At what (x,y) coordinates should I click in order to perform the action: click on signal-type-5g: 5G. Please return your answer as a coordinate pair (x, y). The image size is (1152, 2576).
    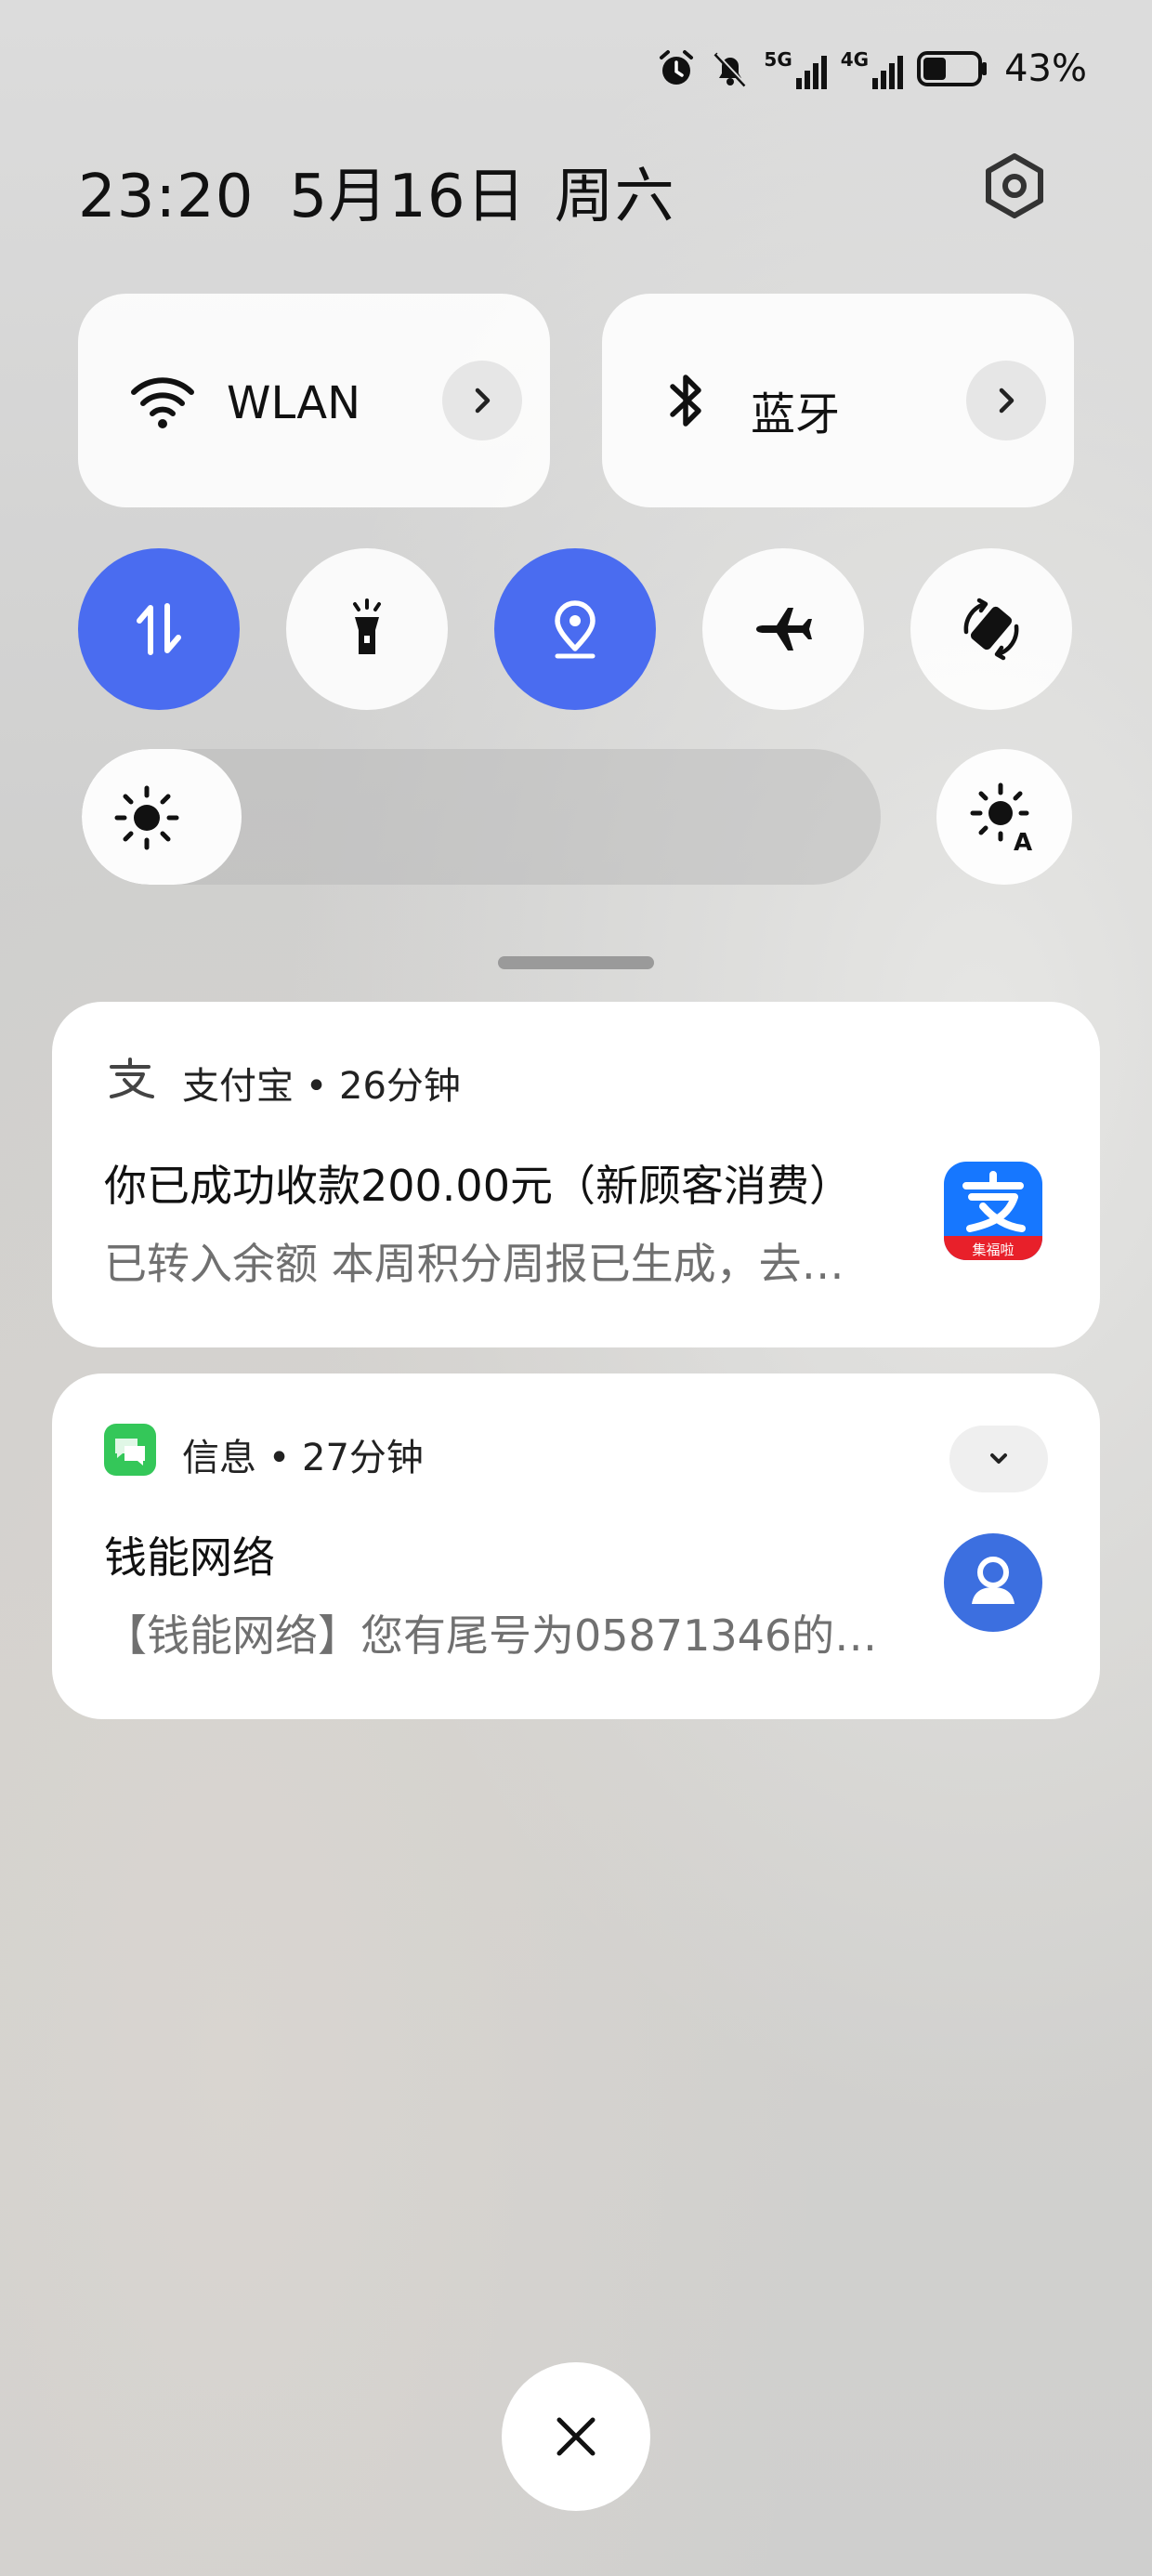
    Looking at the image, I should click on (778, 59).